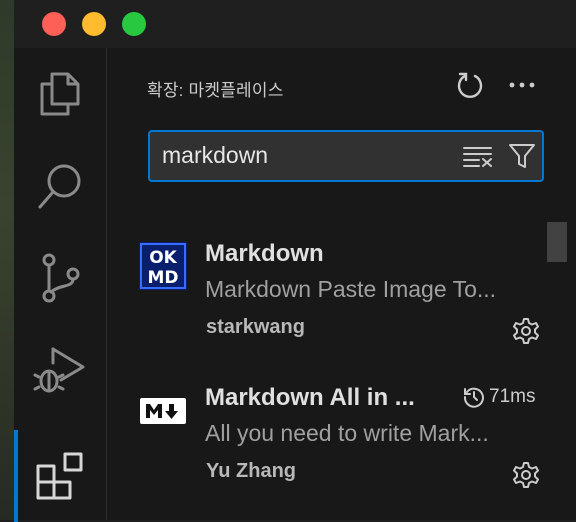 This screenshot has height=522, width=576. Describe the element at coordinates (295, 24) in the screenshot. I see `title-bar` at that location.